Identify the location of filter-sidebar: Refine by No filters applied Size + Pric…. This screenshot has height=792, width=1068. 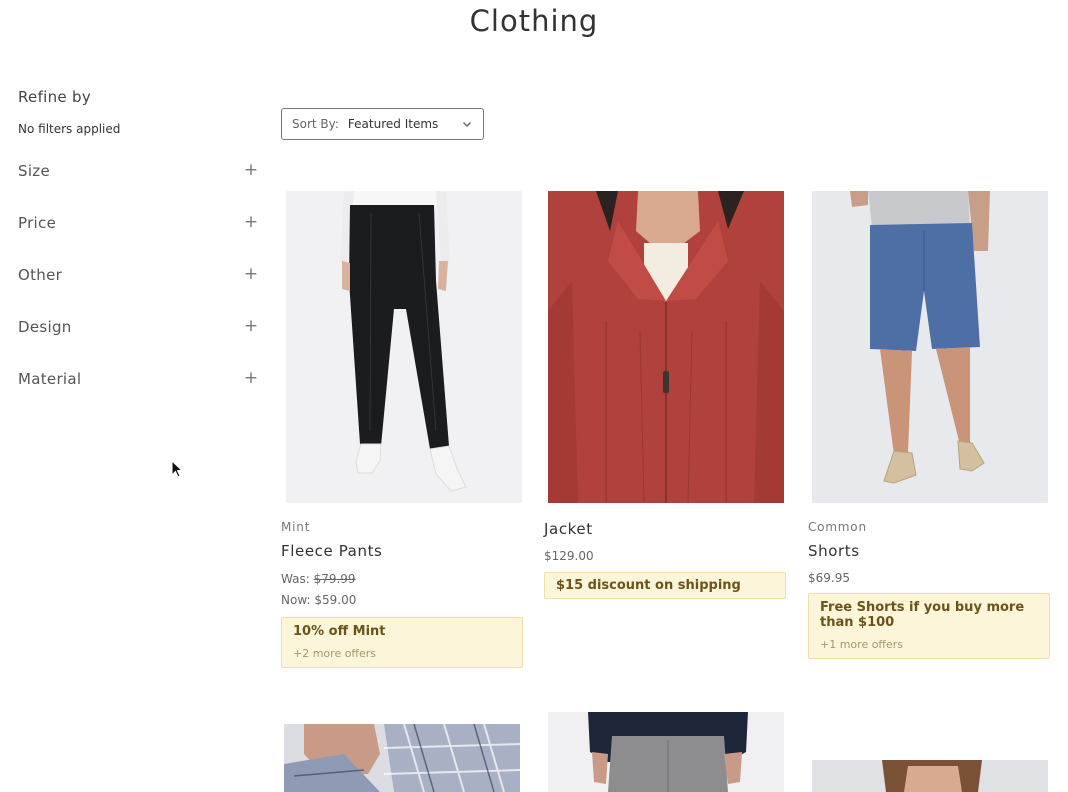
(139, 255).